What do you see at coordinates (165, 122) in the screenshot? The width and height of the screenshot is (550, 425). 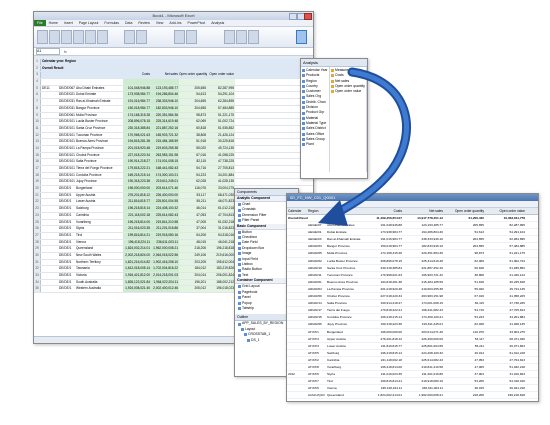 I see `cell-value: 225,314,619.48` at bounding box center [165, 122].